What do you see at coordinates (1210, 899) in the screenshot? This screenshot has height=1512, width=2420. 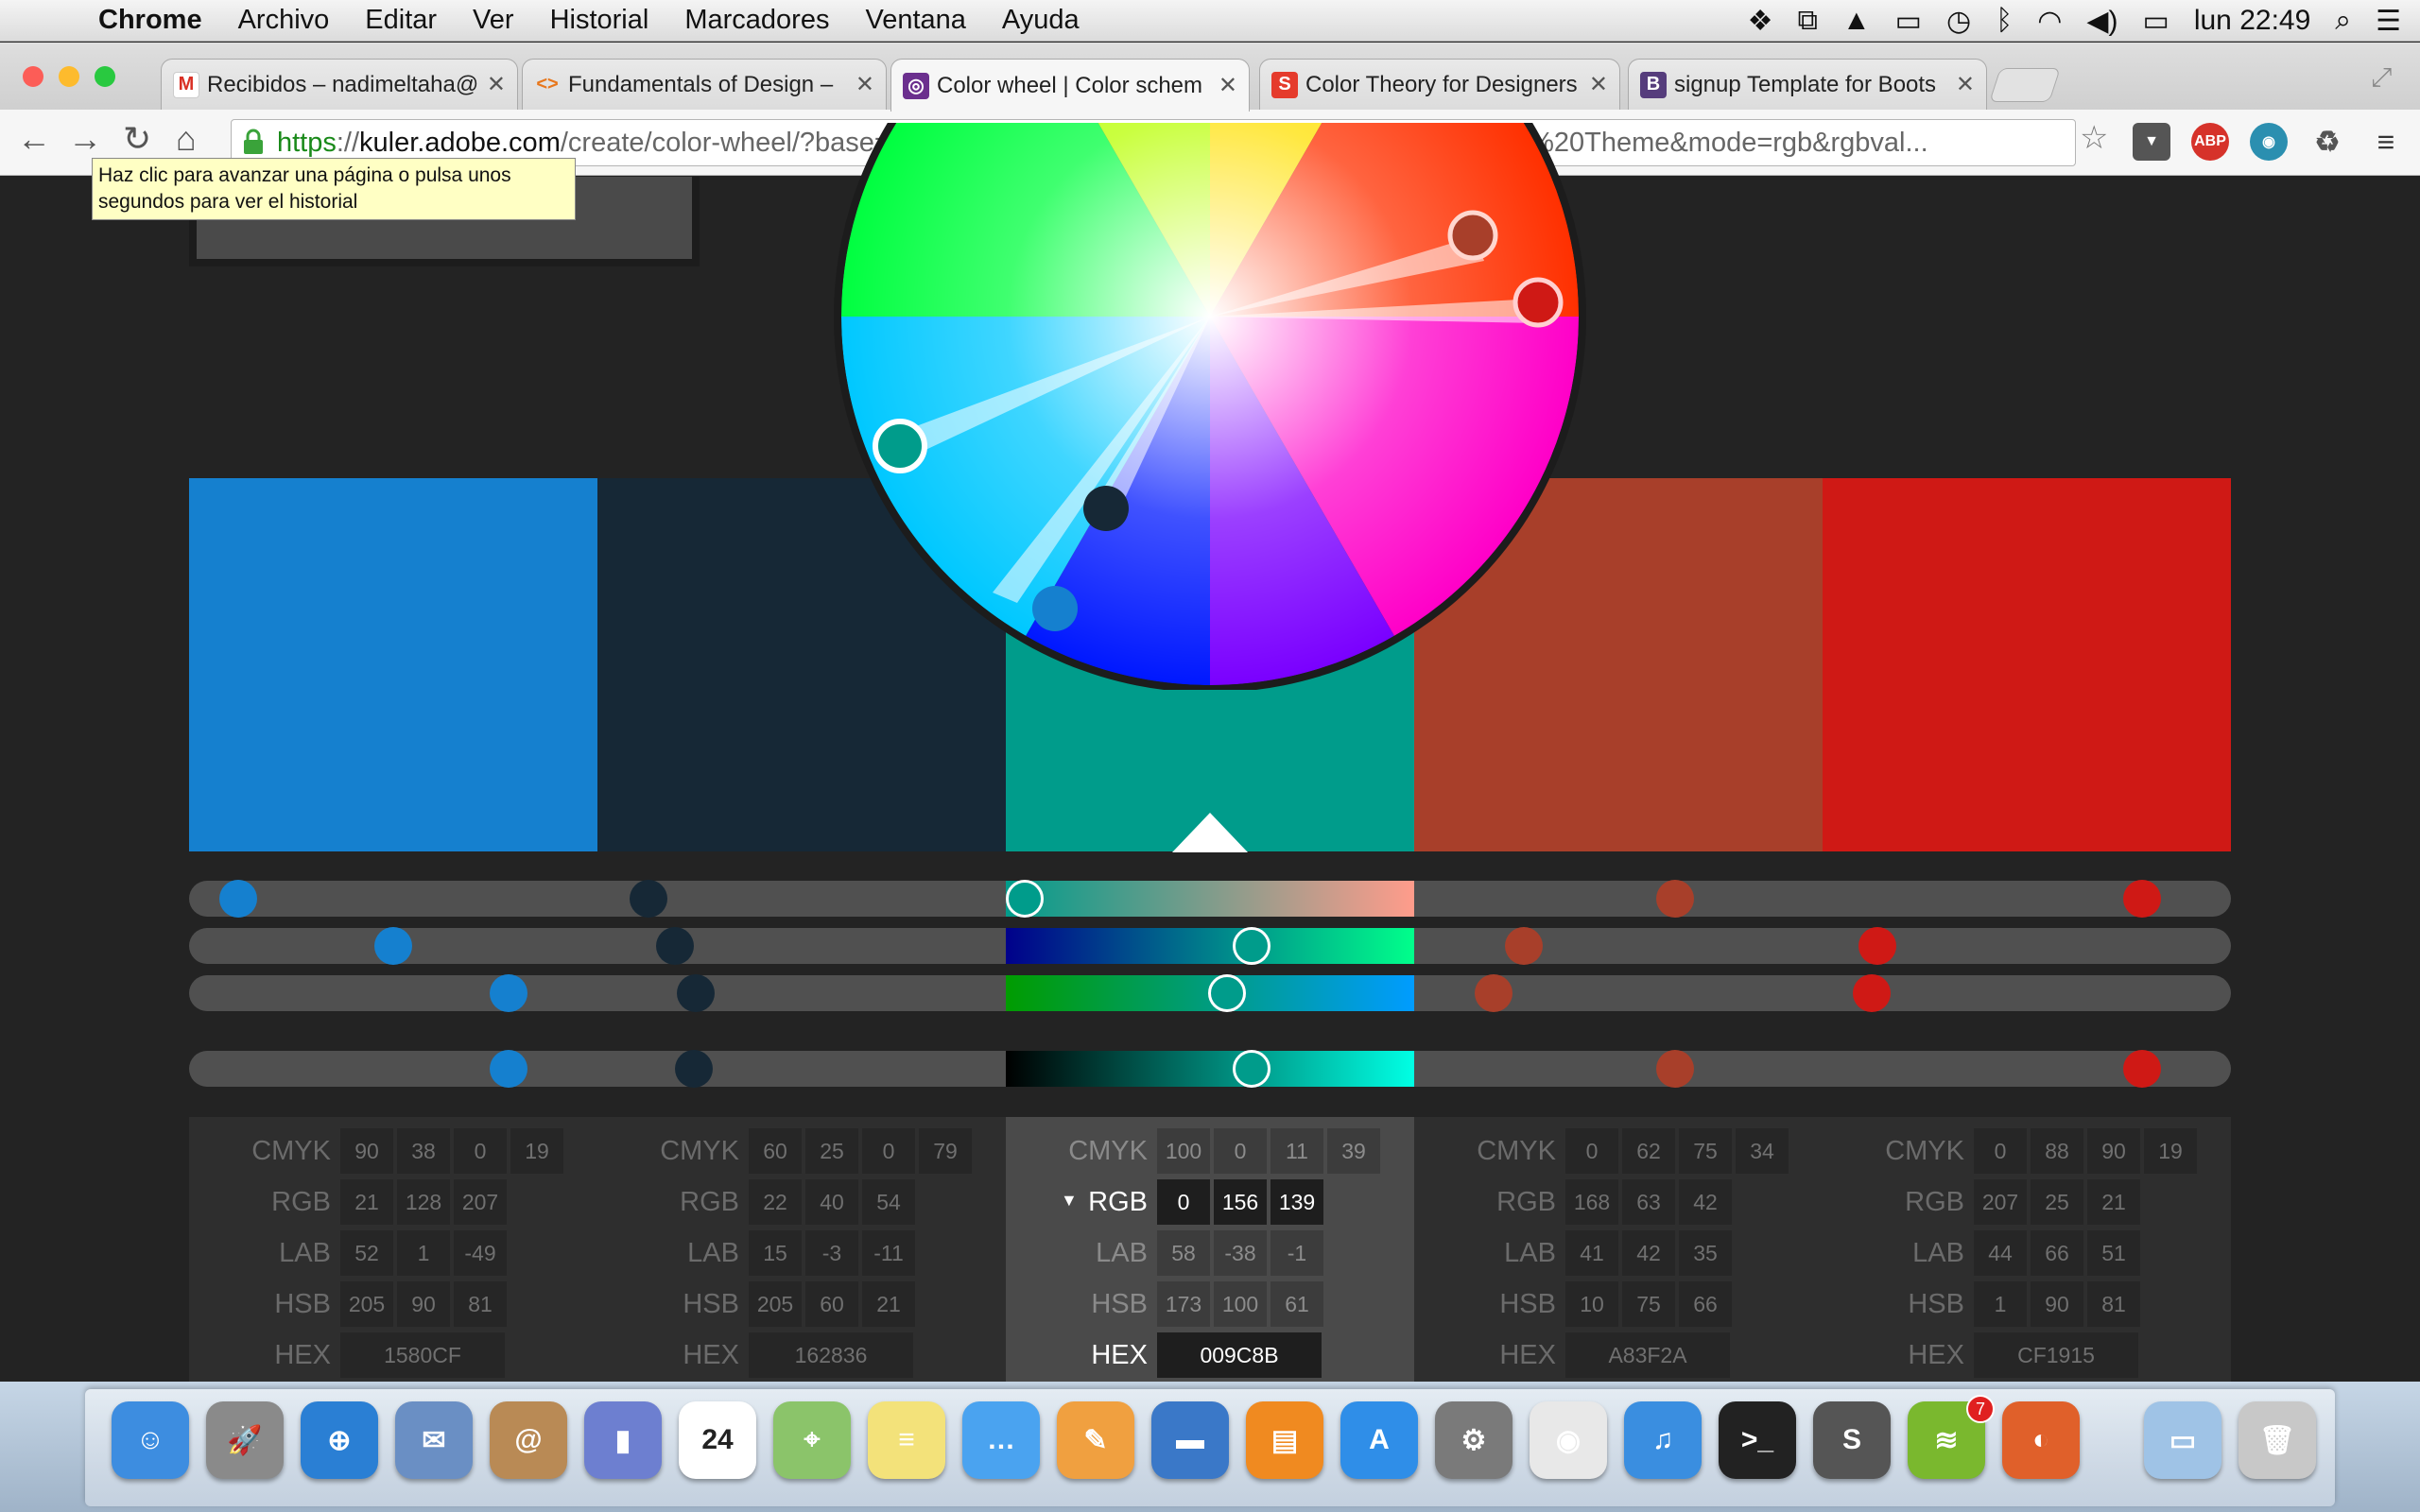 I see `red-channel-gradient` at bounding box center [1210, 899].